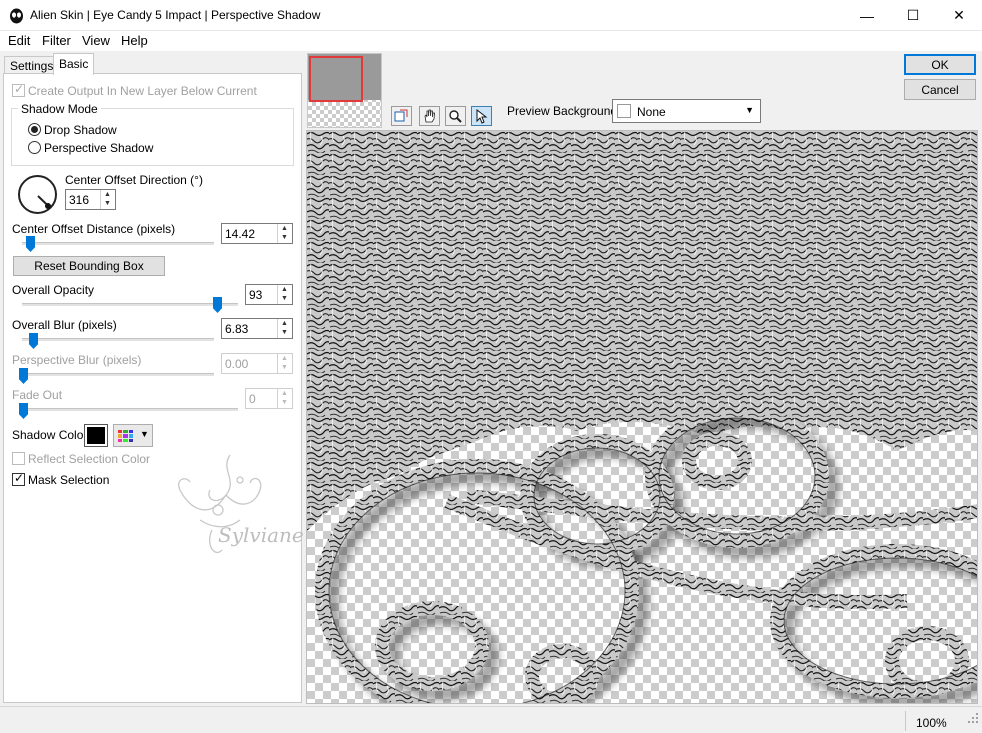  I want to click on direction-dial, so click(37, 194).